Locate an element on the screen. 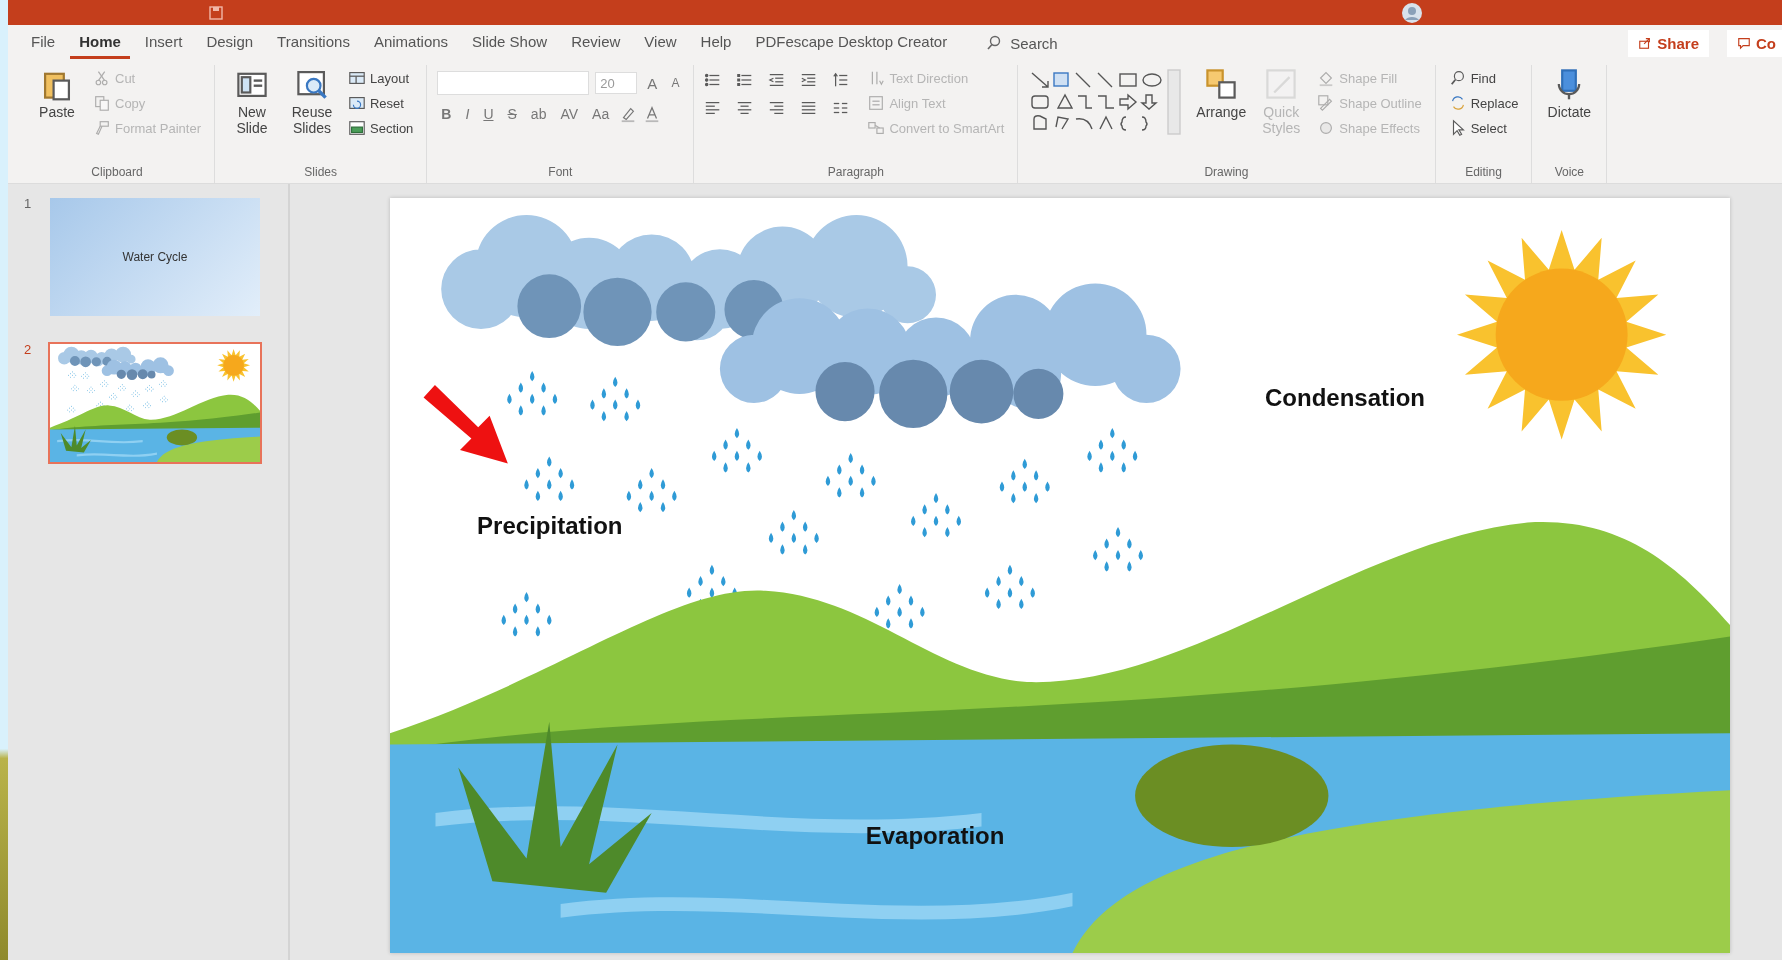 This screenshot has width=1782, height=960. ribbon-tab: Design is located at coordinates (230, 43).